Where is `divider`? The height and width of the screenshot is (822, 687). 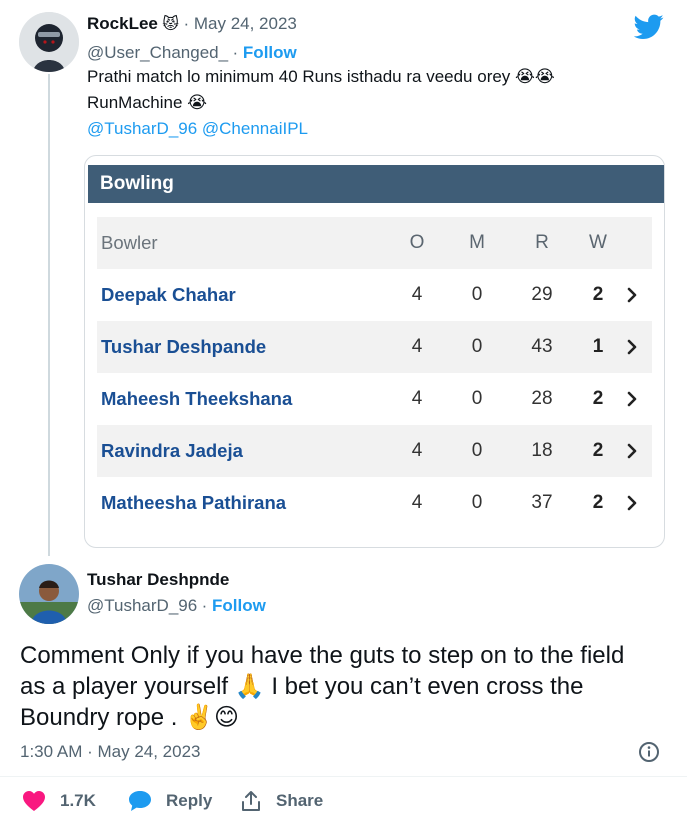
divider is located at coordinates (343, 776).